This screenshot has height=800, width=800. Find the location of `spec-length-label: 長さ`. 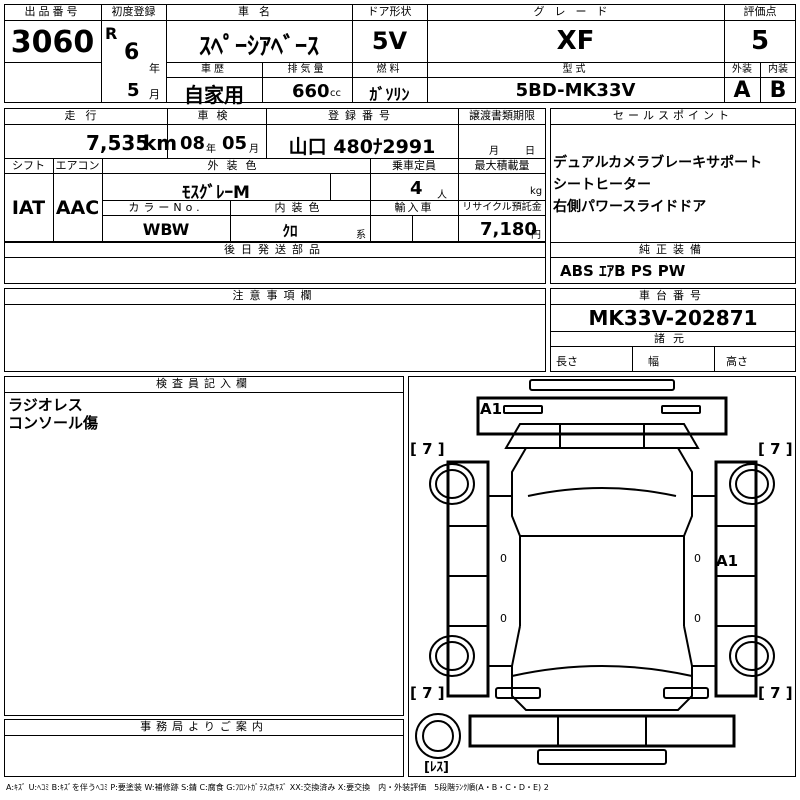

spec-length-label: 長さ is located at coordinates (567, 361).